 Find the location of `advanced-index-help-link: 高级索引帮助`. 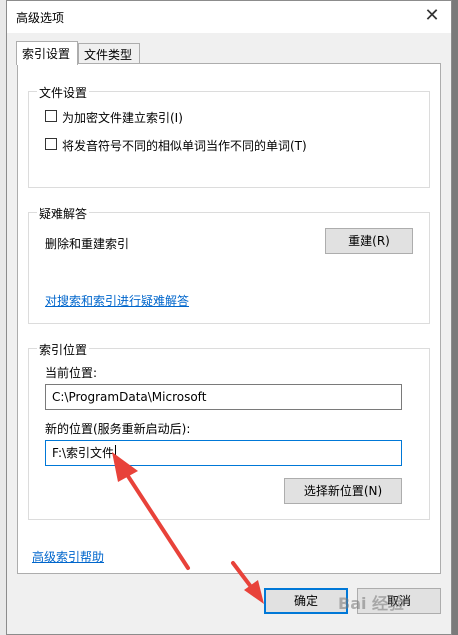

advanced-index-help-link: 高级索引帮助 is located at coordinates (68, 556).